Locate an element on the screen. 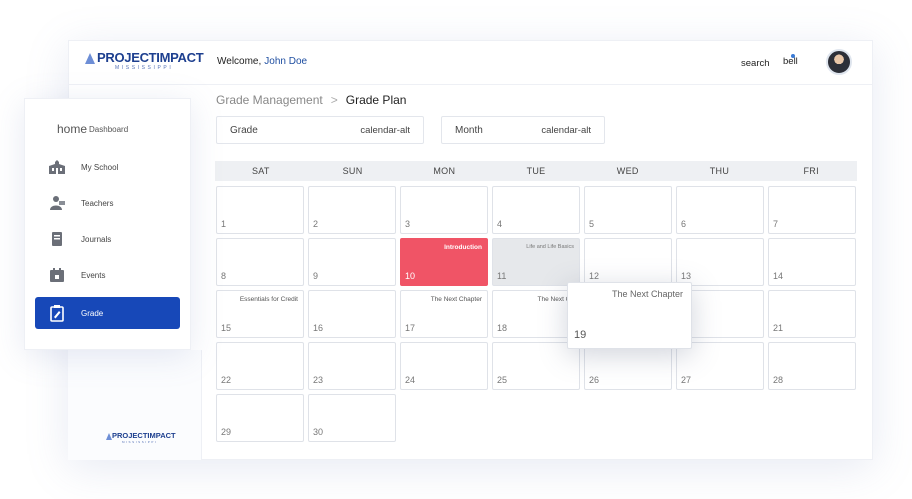 The height and width of the screenshot is (499, 912). sidebar-item-events: Events is located at coordinates (107, 275).